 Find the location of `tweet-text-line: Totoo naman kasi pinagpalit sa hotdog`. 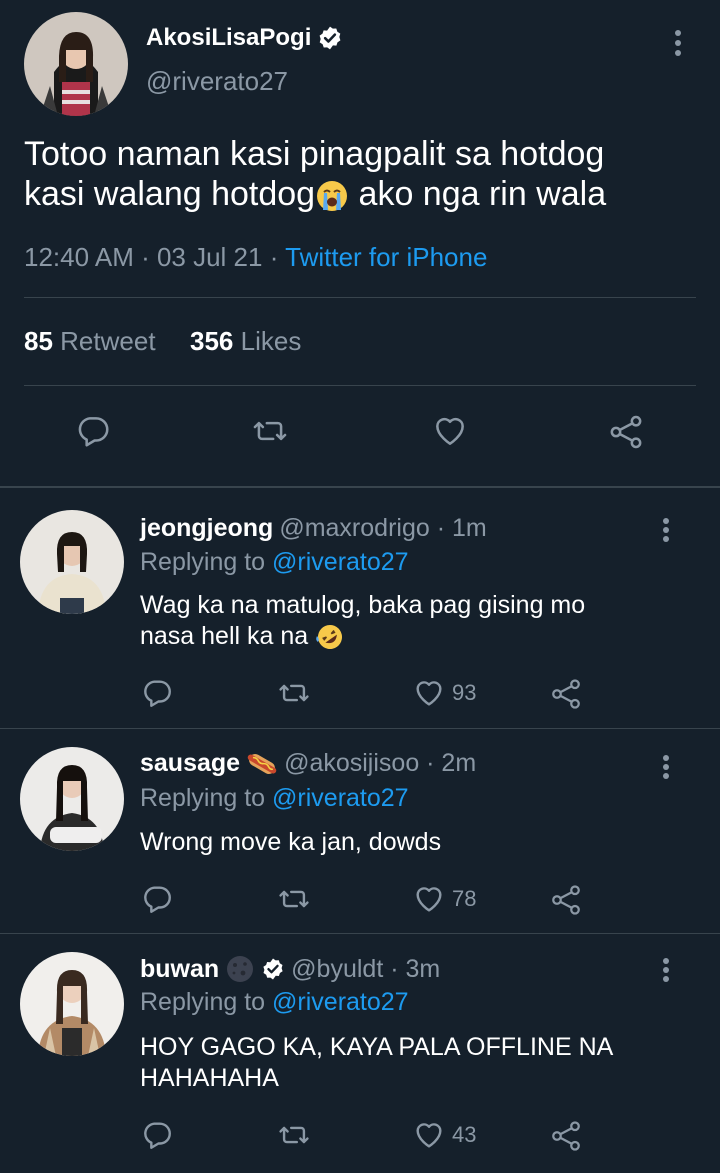

tweet-text-line: Totoo naman kasi pinagpalit sa hotdog is located at coordinates (314, 154).